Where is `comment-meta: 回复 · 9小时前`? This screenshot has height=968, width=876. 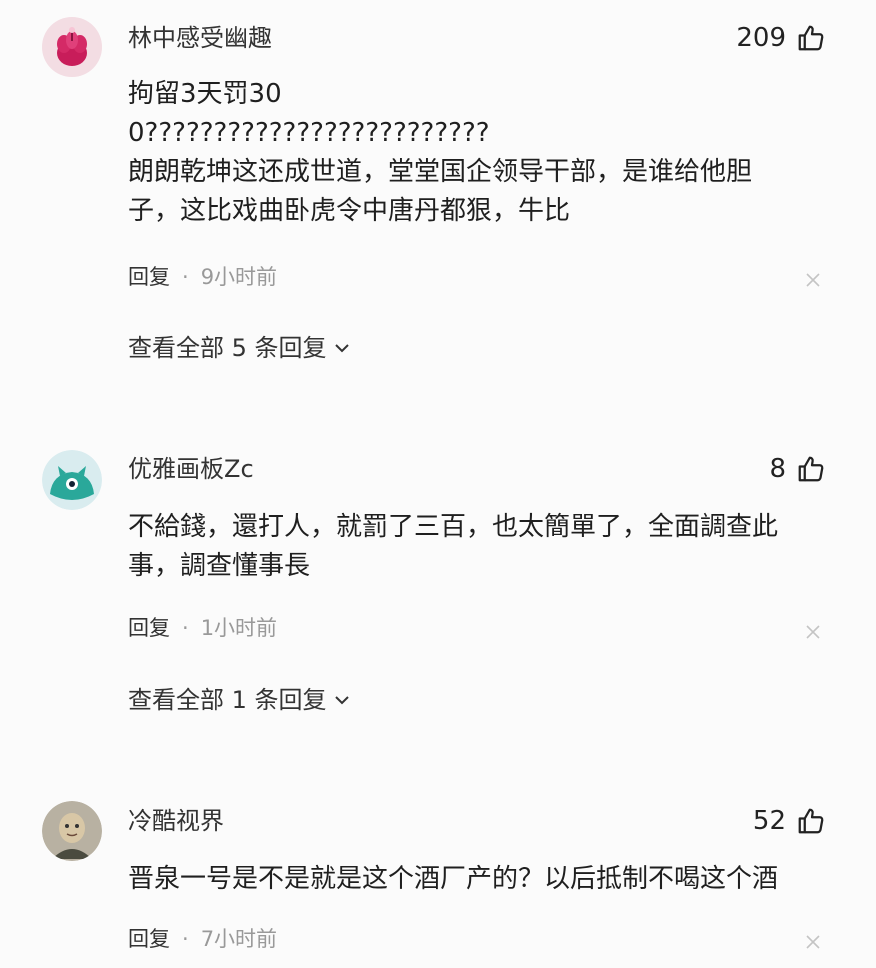
comment-meta: 回复 · 9小时前 is located at coordinates (202, 277).